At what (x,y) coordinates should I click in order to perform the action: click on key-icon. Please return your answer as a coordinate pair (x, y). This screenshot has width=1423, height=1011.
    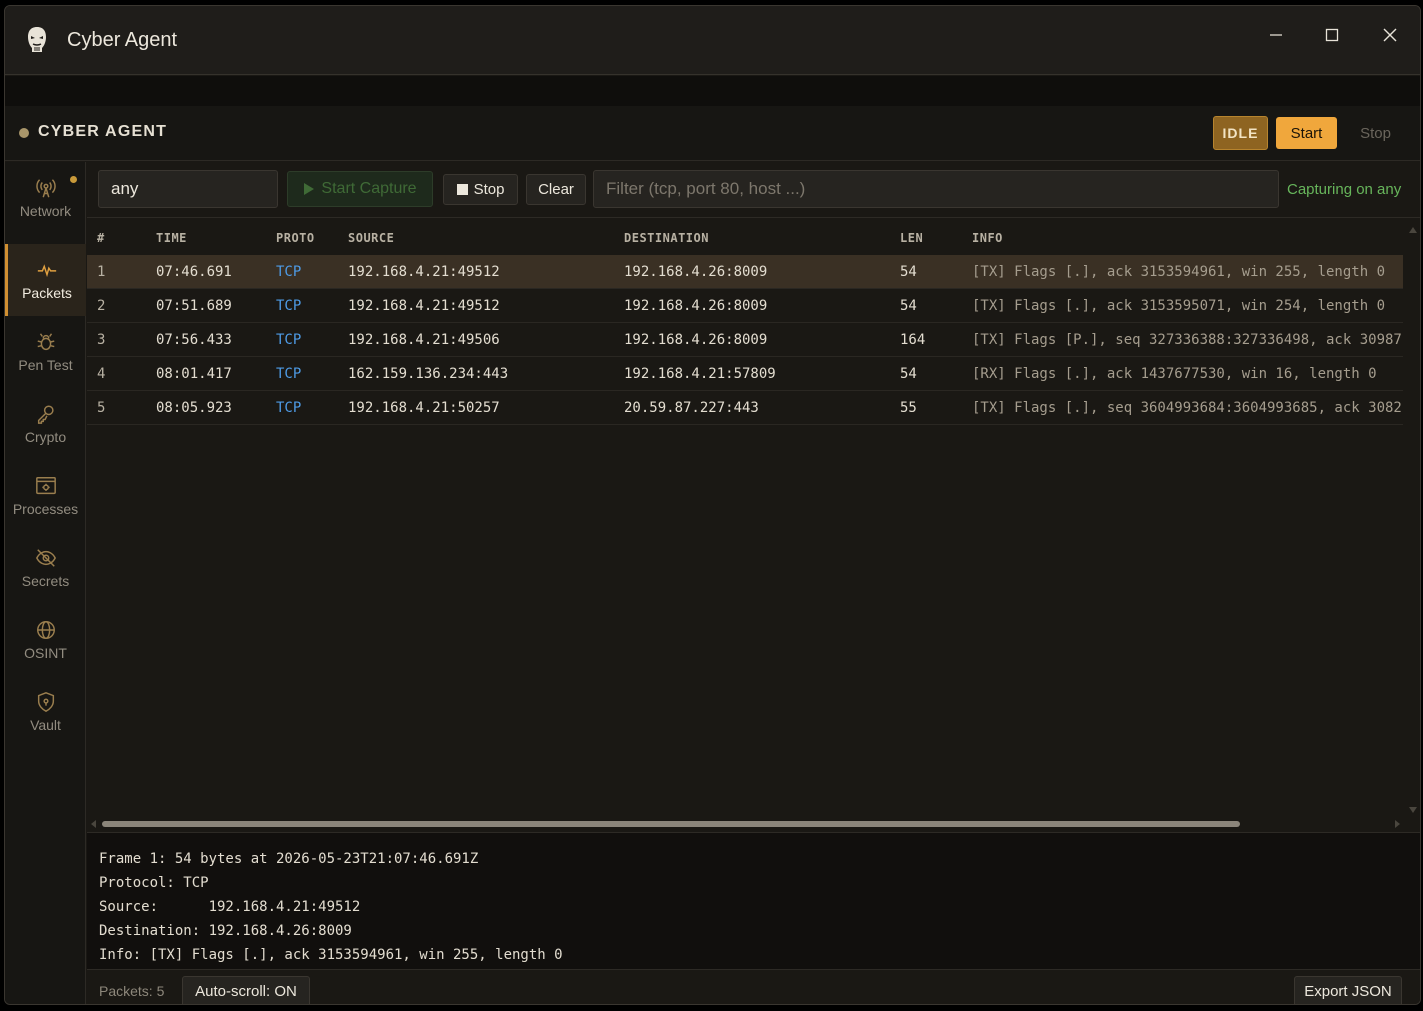
    Looking at the image, I should click on (45, 414).